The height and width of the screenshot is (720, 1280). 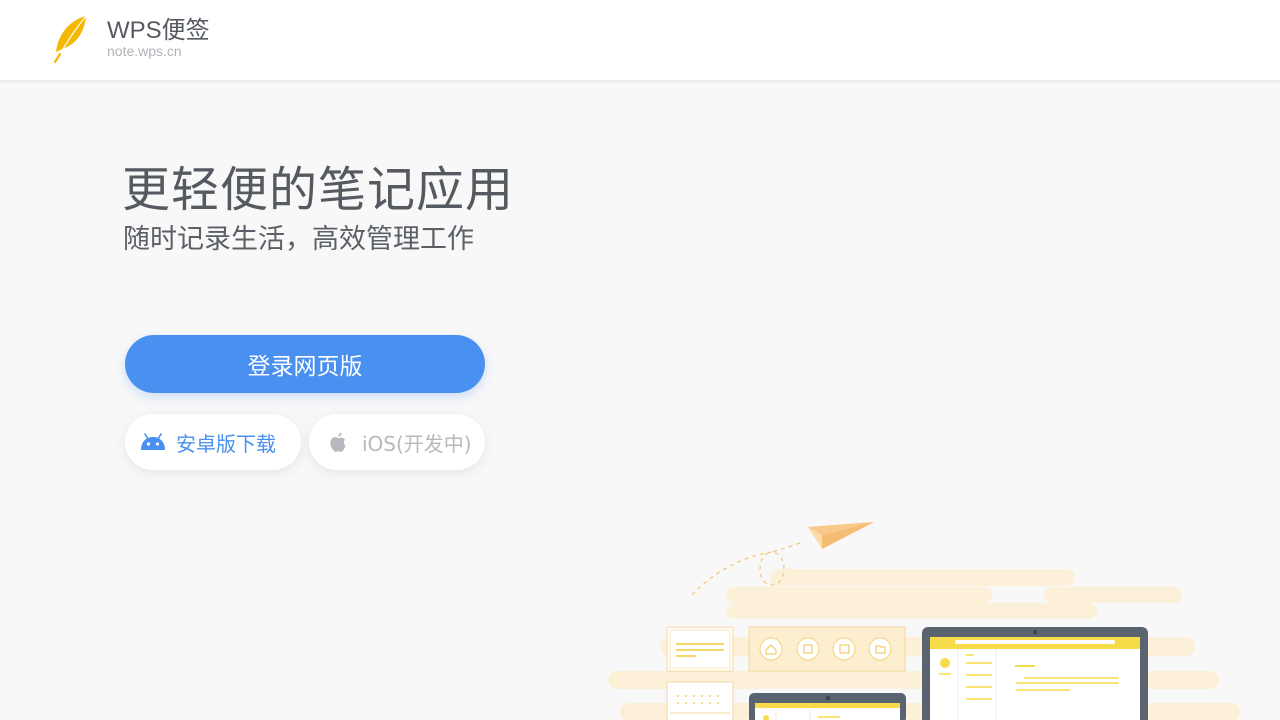 I want to click on hero-subtitle: 随时记录生活，高效管理工作, so click(x=298, y=239).